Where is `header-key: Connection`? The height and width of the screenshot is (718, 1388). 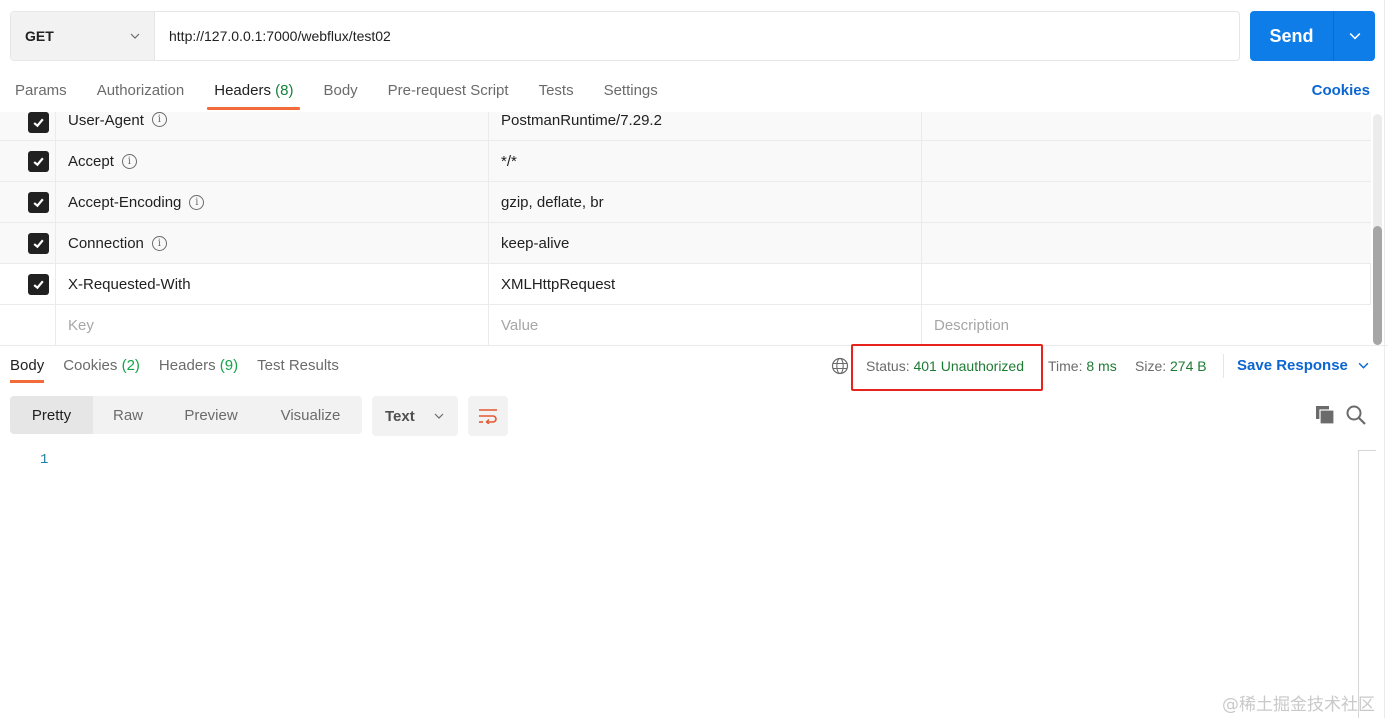
header-key: Connection is located at coordinates (106, 243).